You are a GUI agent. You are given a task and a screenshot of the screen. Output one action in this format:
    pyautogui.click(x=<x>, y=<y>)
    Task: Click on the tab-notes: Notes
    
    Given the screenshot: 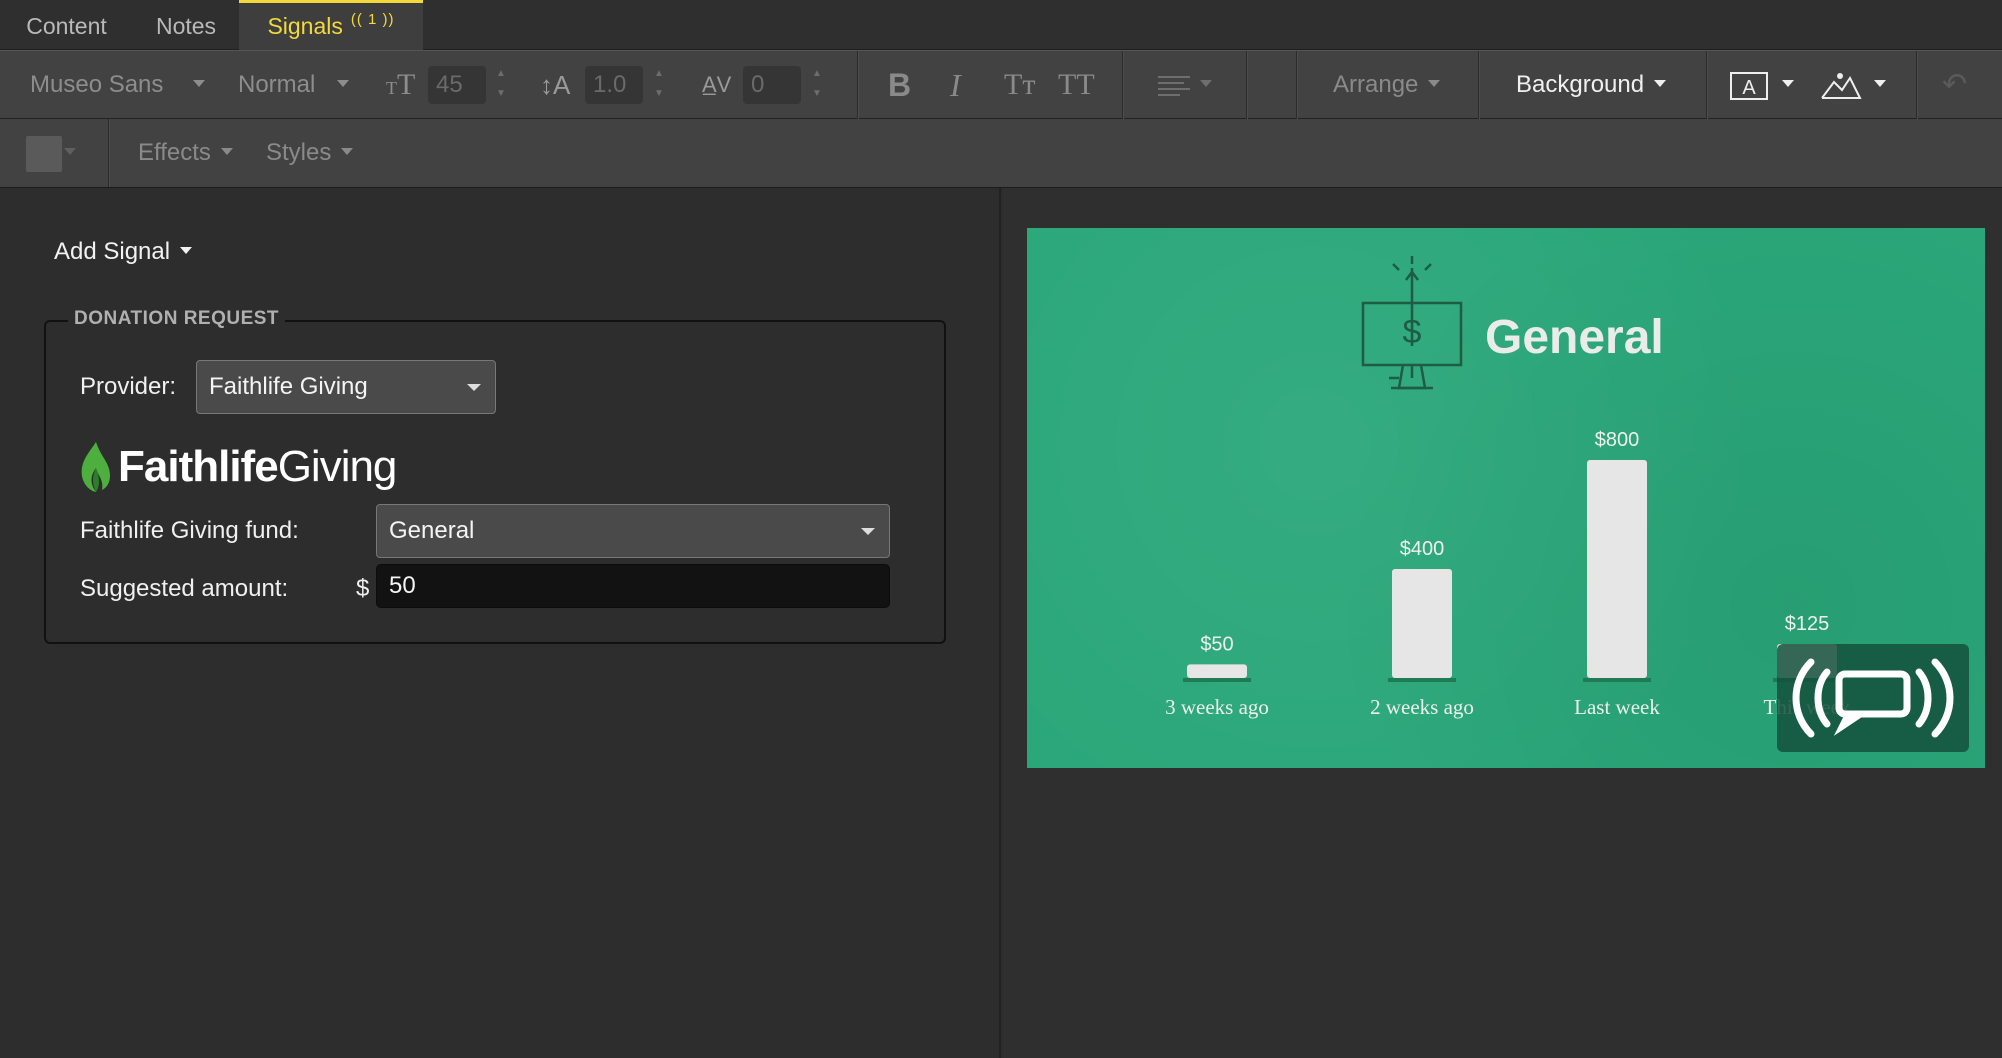 What is the action you would take?
    pyautogui.click(x=186, y=25)
    